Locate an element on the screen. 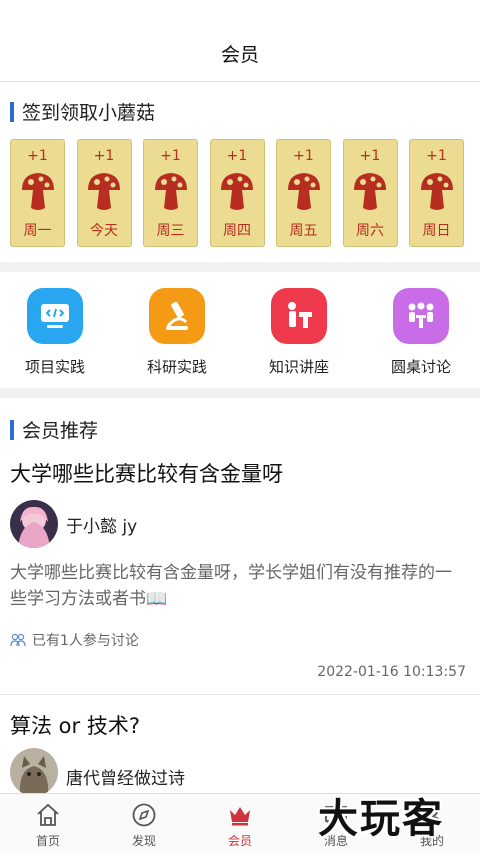 This screenshot has height=853, width=480. recommend-title-text: 会员推荐 is located at coordinates (60, 431).